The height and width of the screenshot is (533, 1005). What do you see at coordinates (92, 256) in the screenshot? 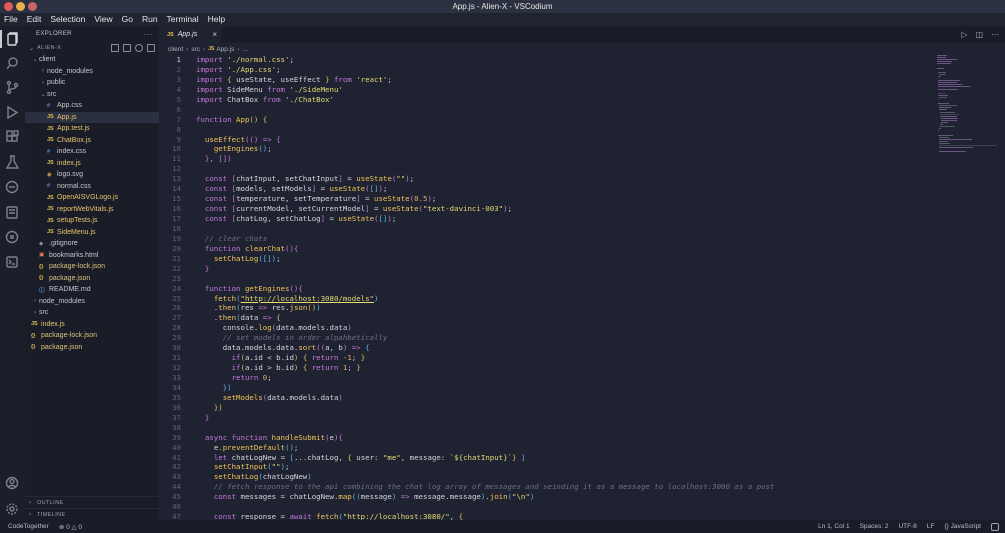
I see `file-bookmarks-html: ▣ bookmarks.html` at bounding box center [92, 256].